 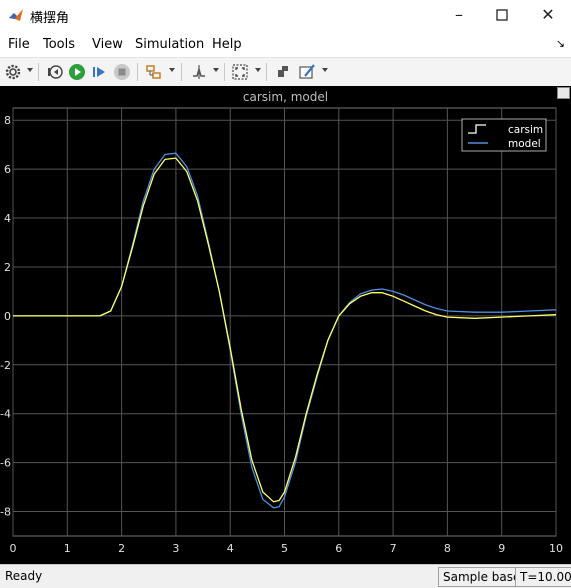 What do you see at coordinates (447, 548) in the screenshot?
I see `x-tick-label: 8` at bounding box center [447, 548].